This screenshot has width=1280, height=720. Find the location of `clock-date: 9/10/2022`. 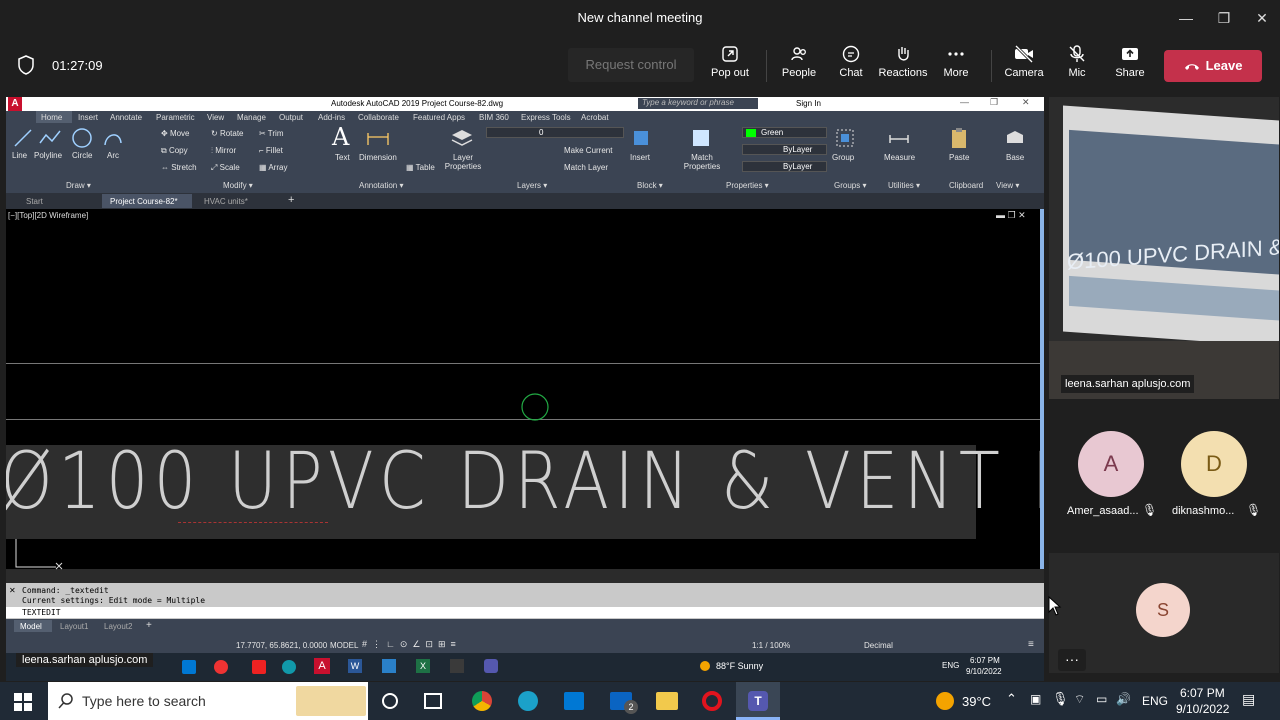

clock-date: 9/10/2022 is located at coordinates (1202, 709).